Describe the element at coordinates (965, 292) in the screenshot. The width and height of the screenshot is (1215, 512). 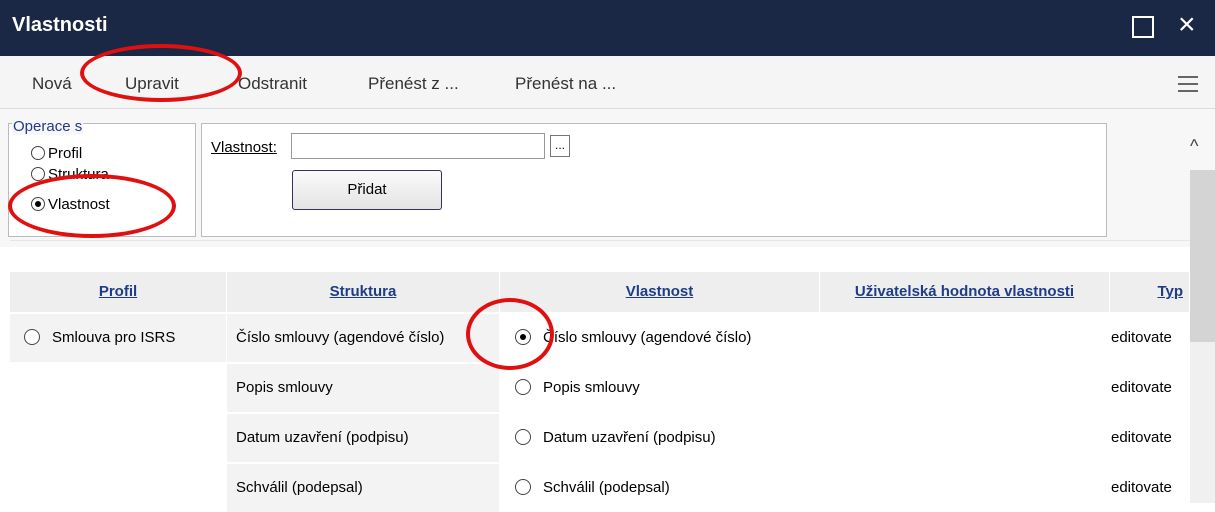
I see `header-hodnota: Uživatelská hodnota vlastnosti` at that location.